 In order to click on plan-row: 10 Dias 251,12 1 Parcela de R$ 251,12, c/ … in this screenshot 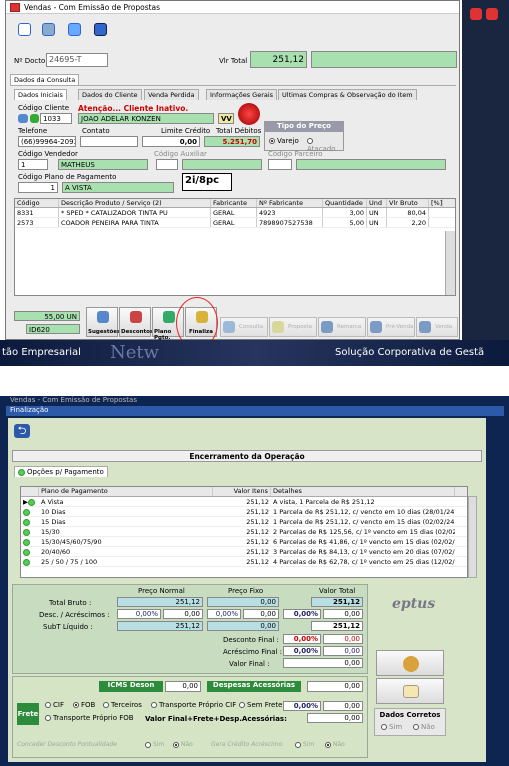, I will do `click(244, 512)`.